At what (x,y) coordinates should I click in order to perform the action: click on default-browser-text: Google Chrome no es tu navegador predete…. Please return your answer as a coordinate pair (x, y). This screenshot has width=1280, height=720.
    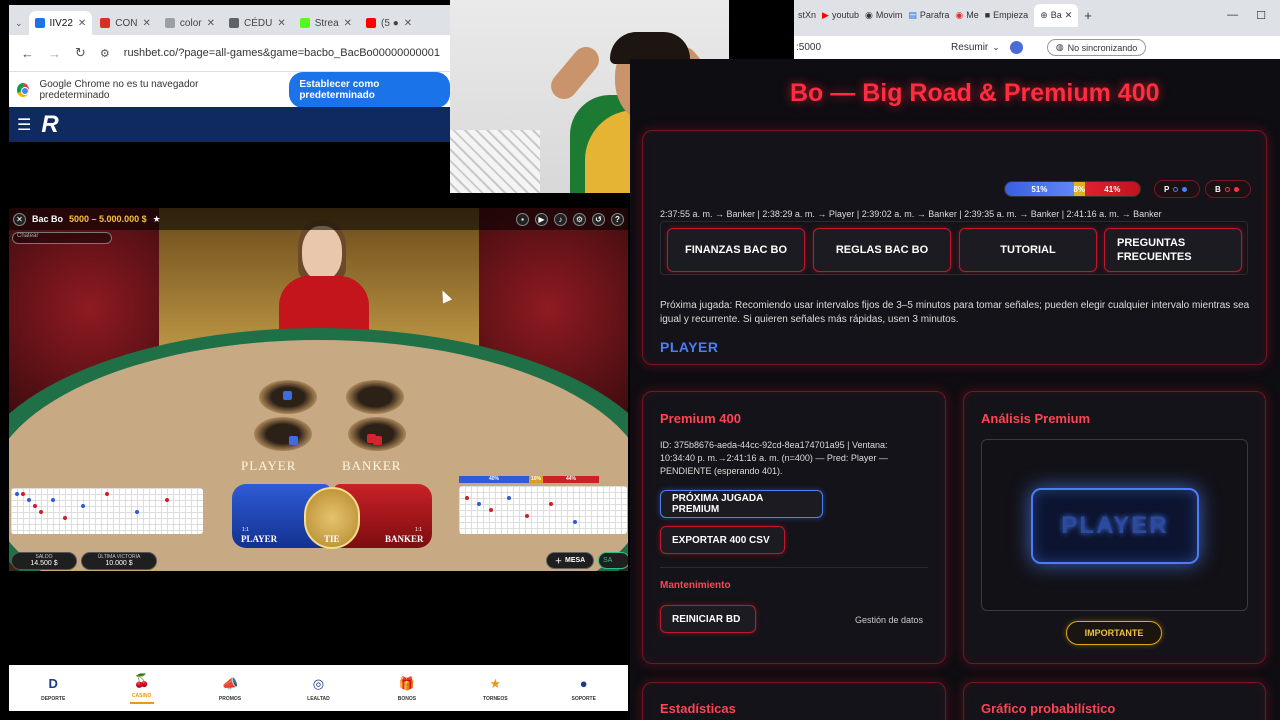
    Looking at the image, I should click on (119, 89).